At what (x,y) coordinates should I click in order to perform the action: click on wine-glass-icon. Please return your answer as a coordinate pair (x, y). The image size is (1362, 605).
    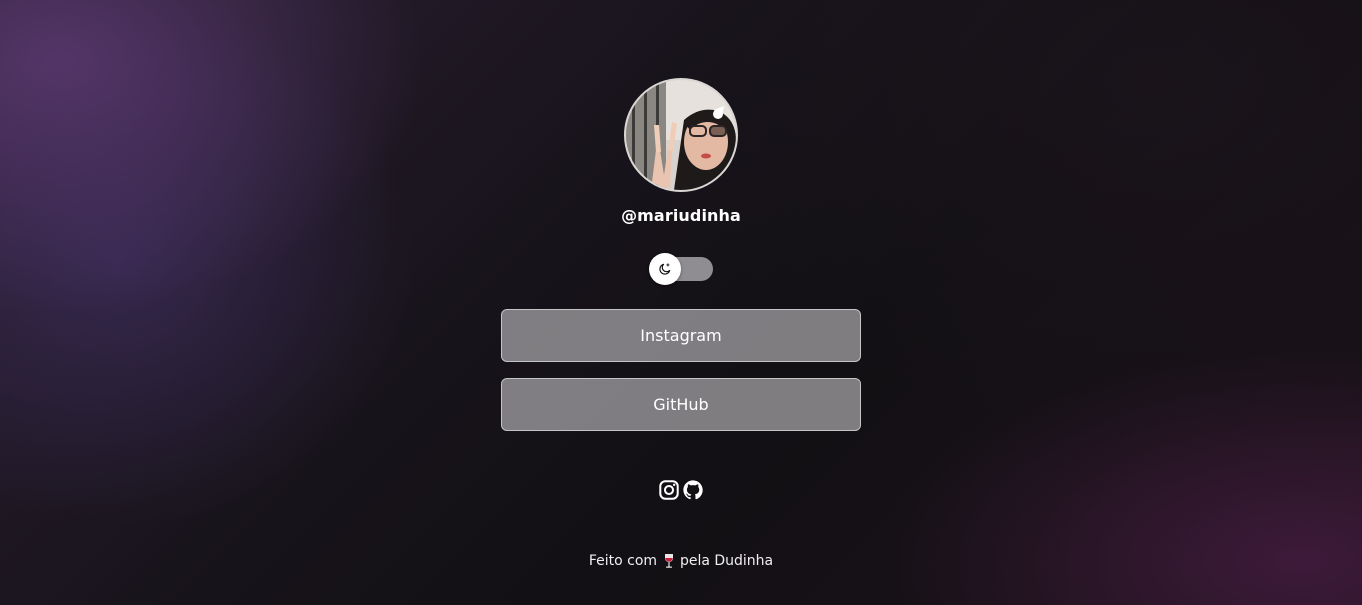
    Looking at the image, I should click on (668, 561).